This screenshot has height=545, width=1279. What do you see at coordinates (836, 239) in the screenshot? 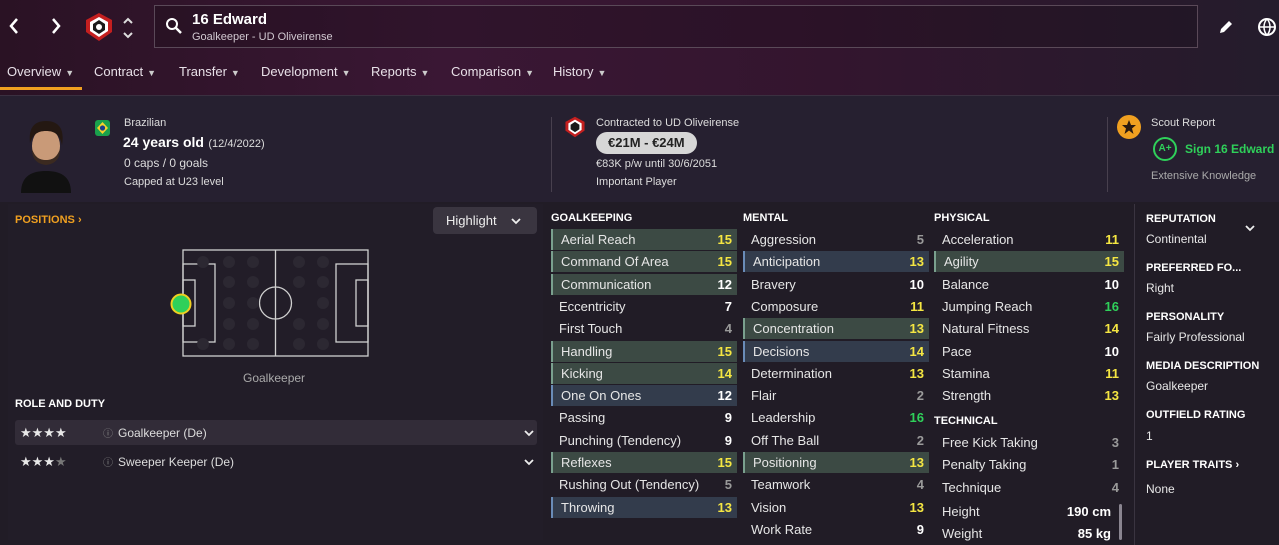
I see `attribute-row-mental: Aggression 5` at bounding box center [836, 239].